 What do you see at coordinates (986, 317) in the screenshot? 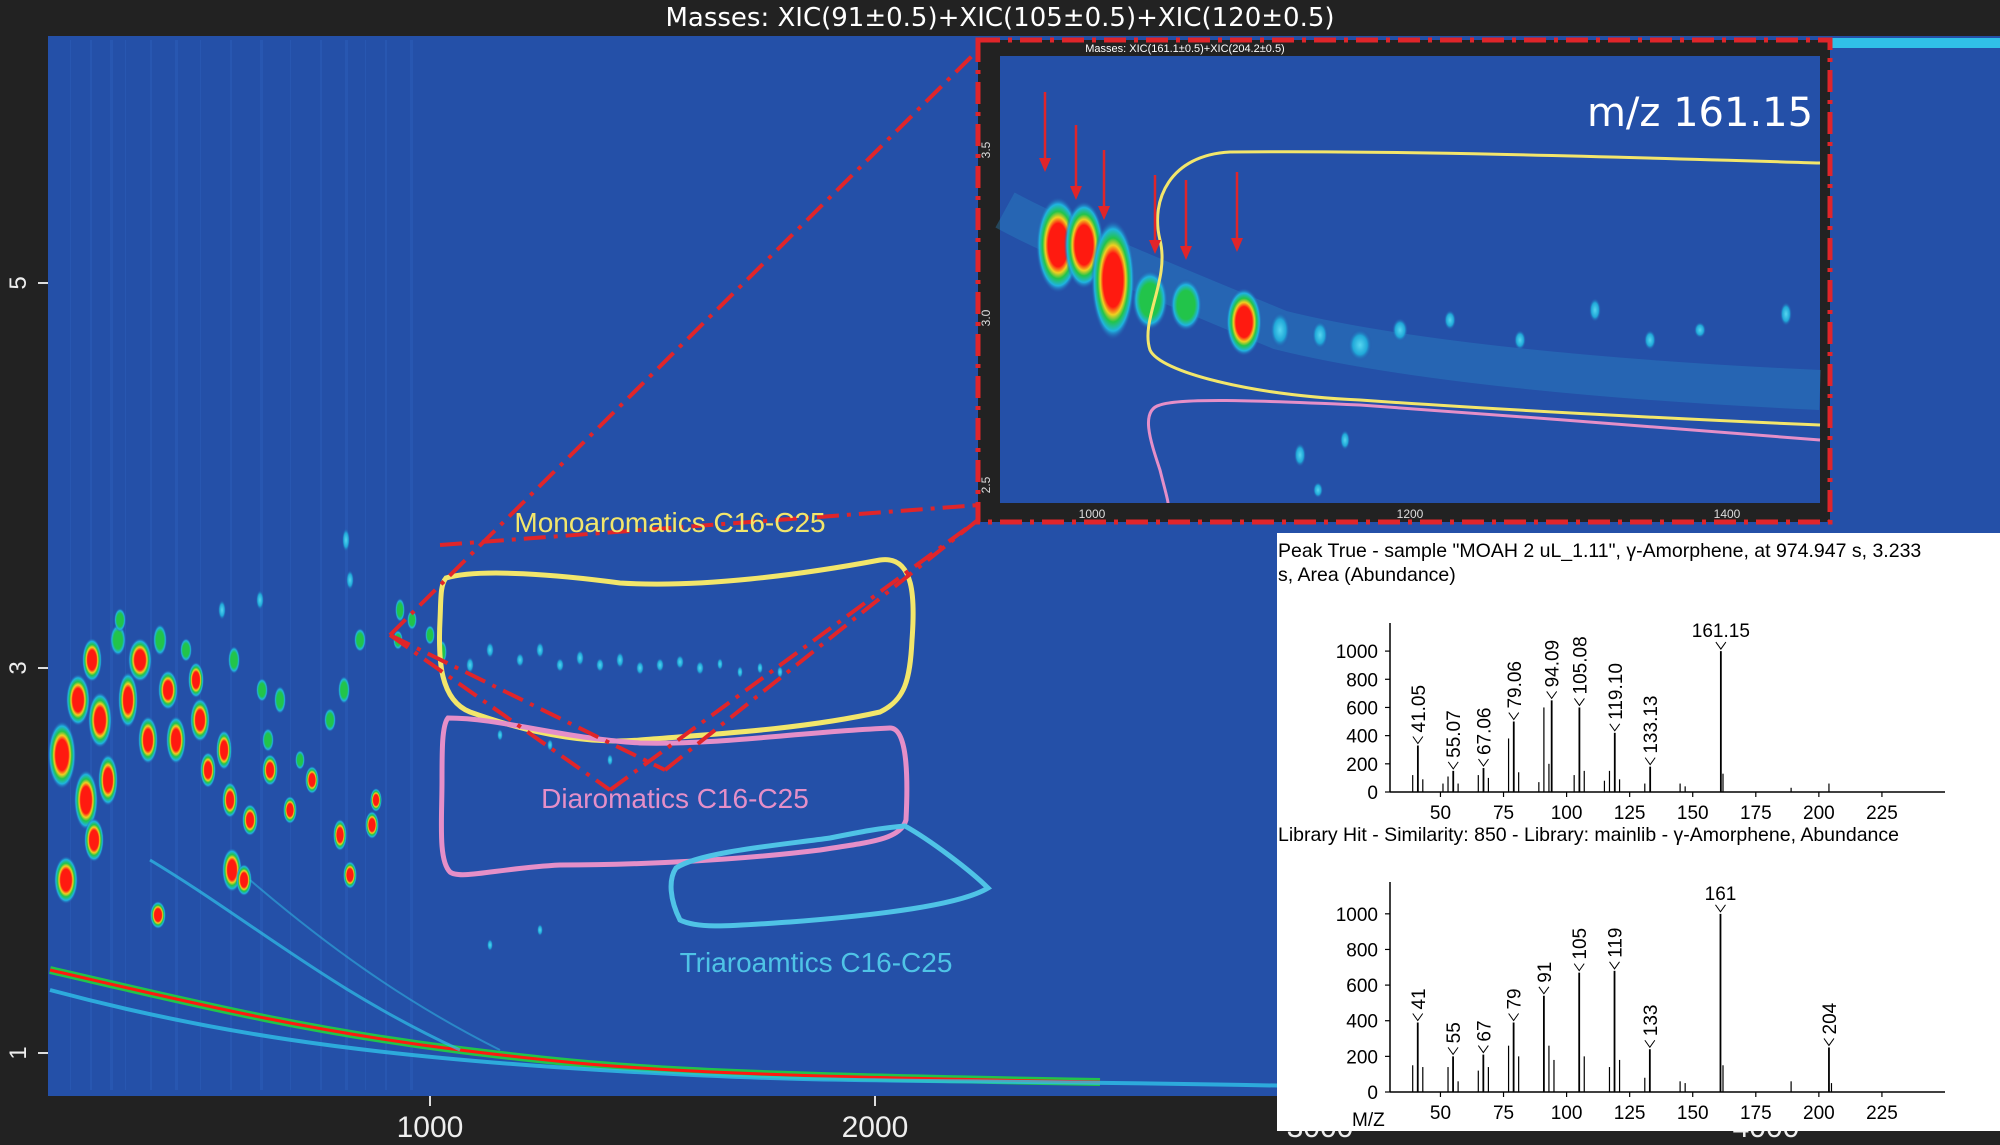
I see `inset-y-tick-3.0: 3.0` at bounding box center [986, 317].